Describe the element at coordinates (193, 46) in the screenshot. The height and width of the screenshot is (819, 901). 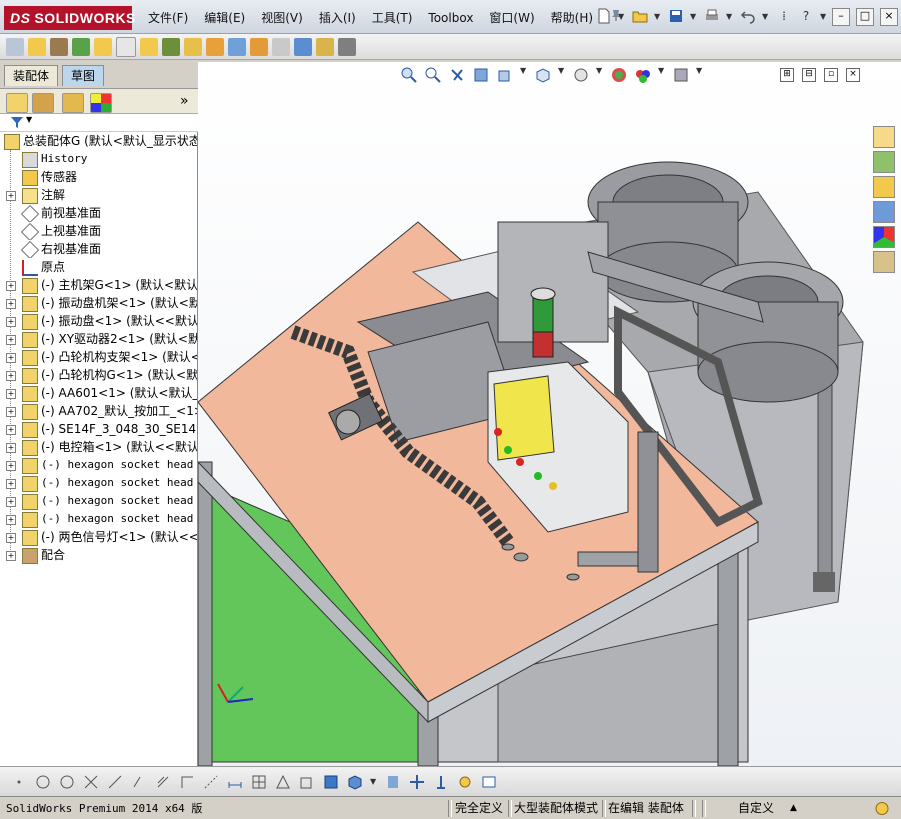
I see `reference-geometry-icon` at that location.